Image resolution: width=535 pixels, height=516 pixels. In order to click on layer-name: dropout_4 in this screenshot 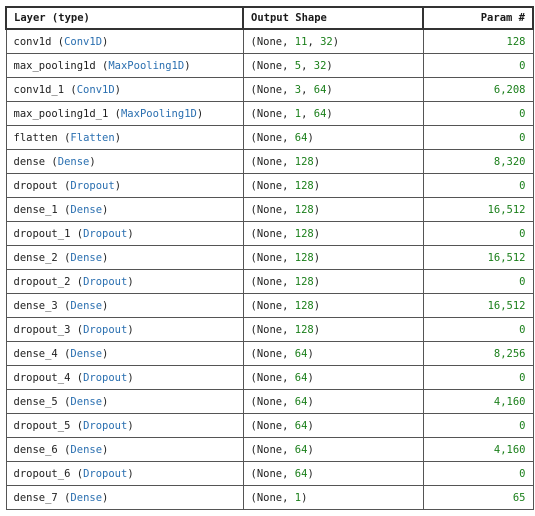, I will do `click(42, 377)`.